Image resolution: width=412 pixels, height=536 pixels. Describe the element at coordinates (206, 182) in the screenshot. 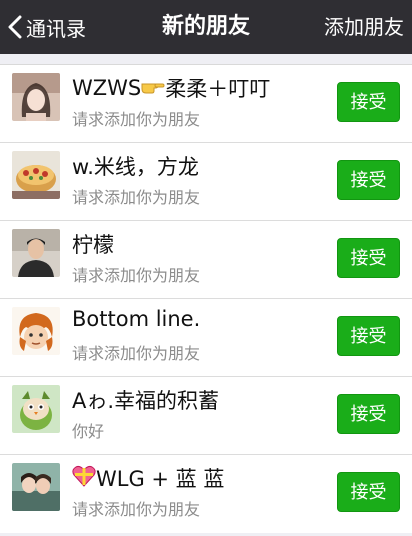

I see `friend-request-row: w.米线，方龙 请求添加你为朋友 接受` at that location.